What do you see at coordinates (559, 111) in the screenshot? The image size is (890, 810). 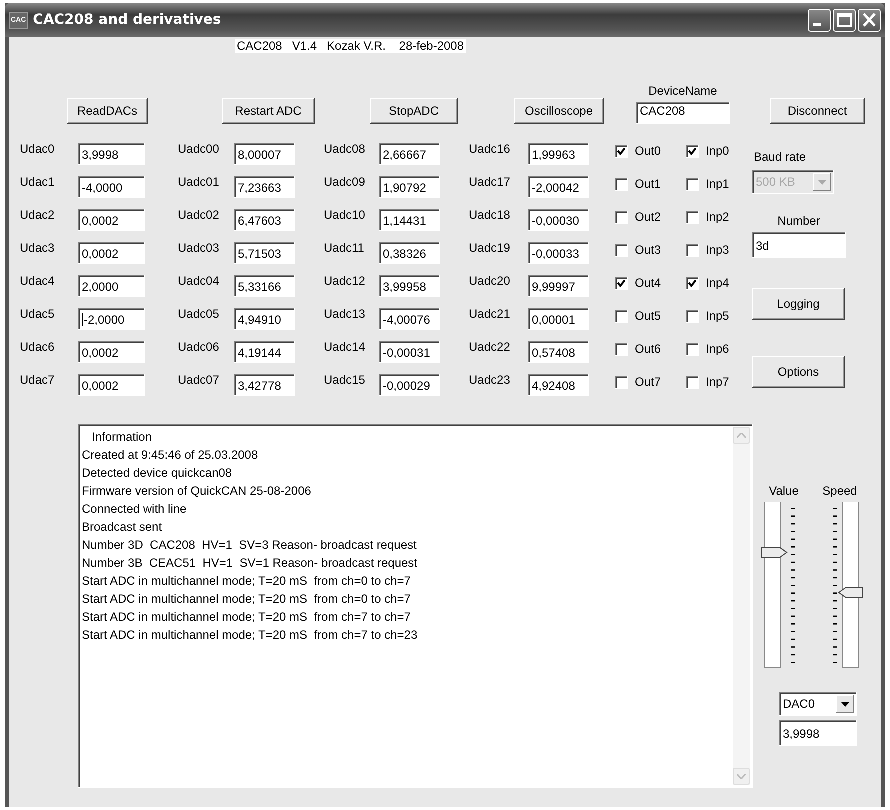 I see `toolbar-button: Oscilloscope` at bounding box center [559, 111].